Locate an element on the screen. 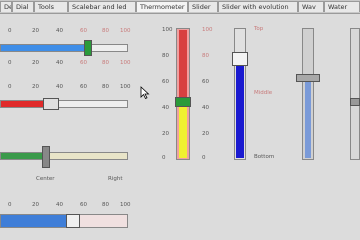 Image resolution: width=360 pixels, height=240 pixels. tab-dial: Dial is located at coordinates (23, 6).